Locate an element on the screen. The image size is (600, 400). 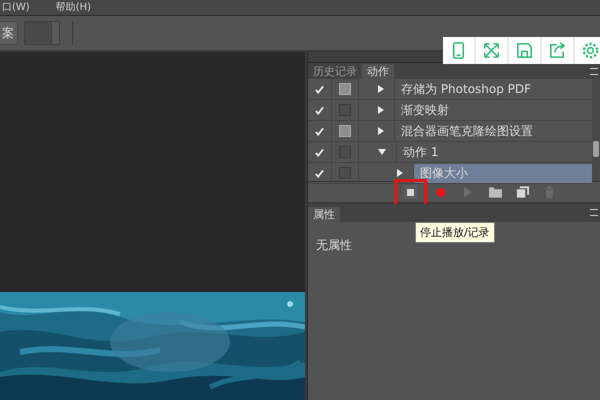
scrollbar is located at coordinates (596, 130).